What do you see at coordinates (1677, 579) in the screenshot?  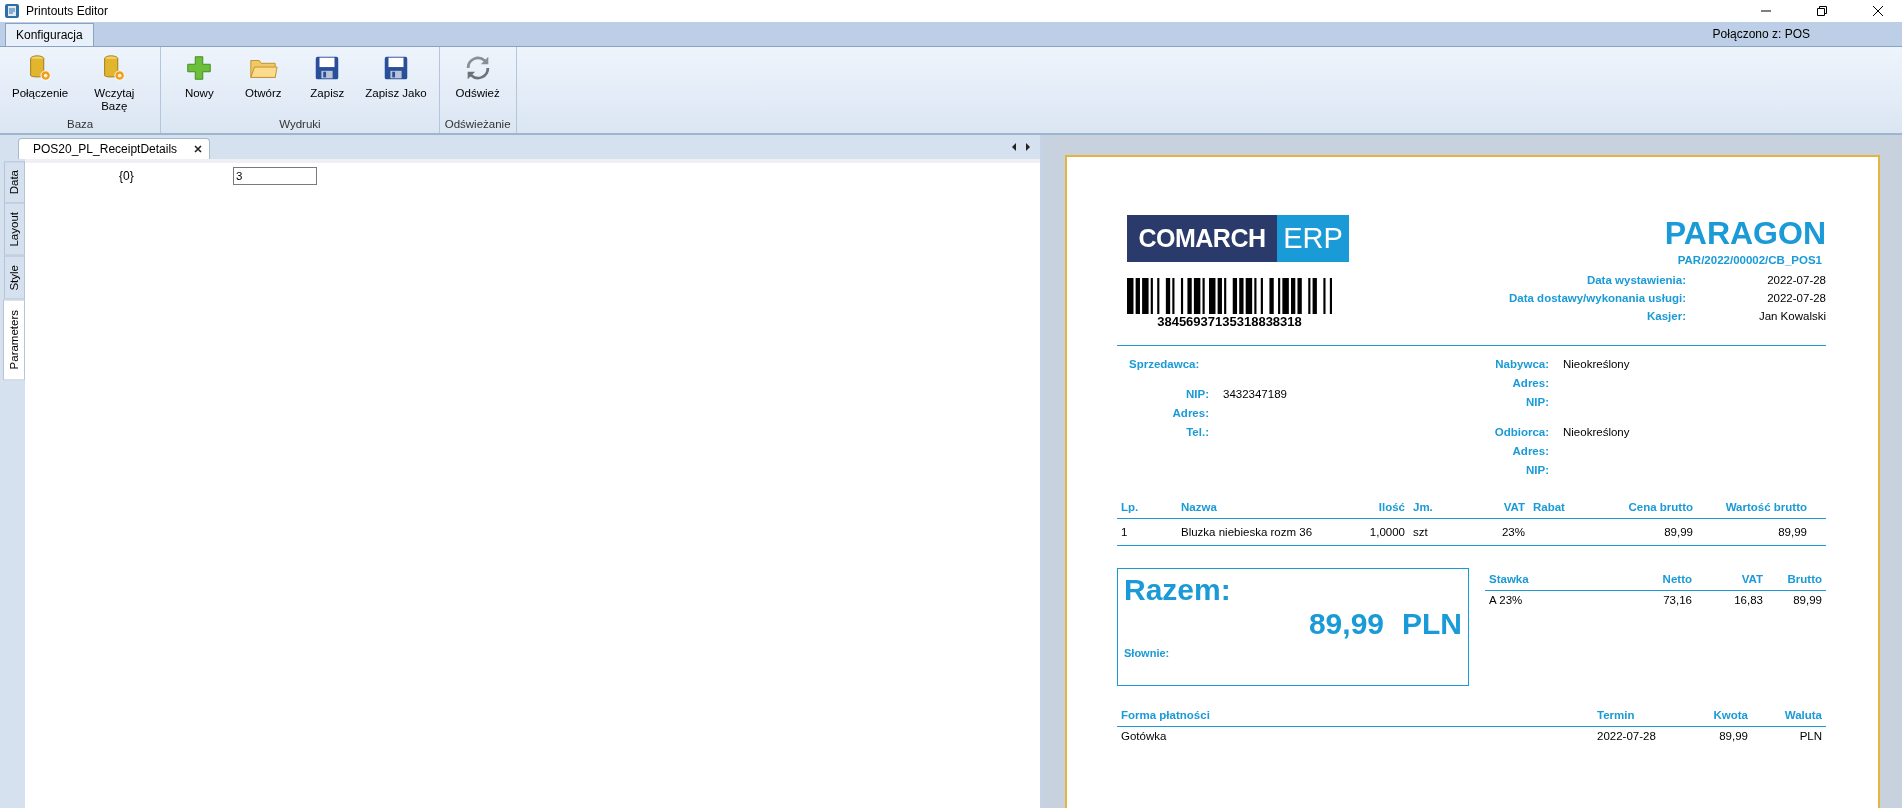 I see `column-header: Netto` at bounding box center [1677, 579].